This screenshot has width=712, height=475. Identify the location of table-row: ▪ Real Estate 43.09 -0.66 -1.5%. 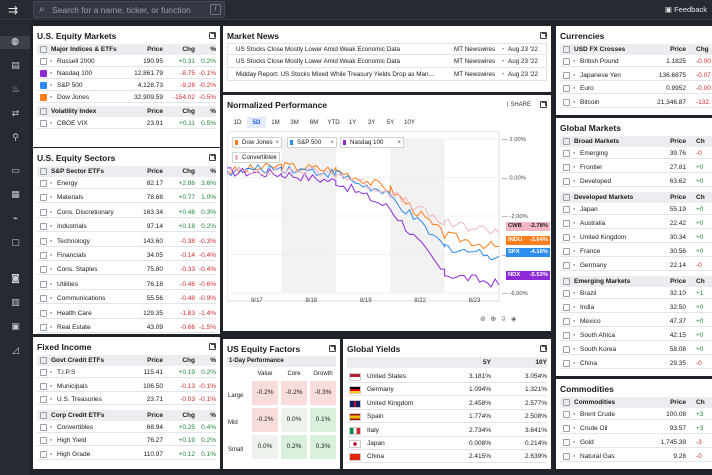
(126, 327).